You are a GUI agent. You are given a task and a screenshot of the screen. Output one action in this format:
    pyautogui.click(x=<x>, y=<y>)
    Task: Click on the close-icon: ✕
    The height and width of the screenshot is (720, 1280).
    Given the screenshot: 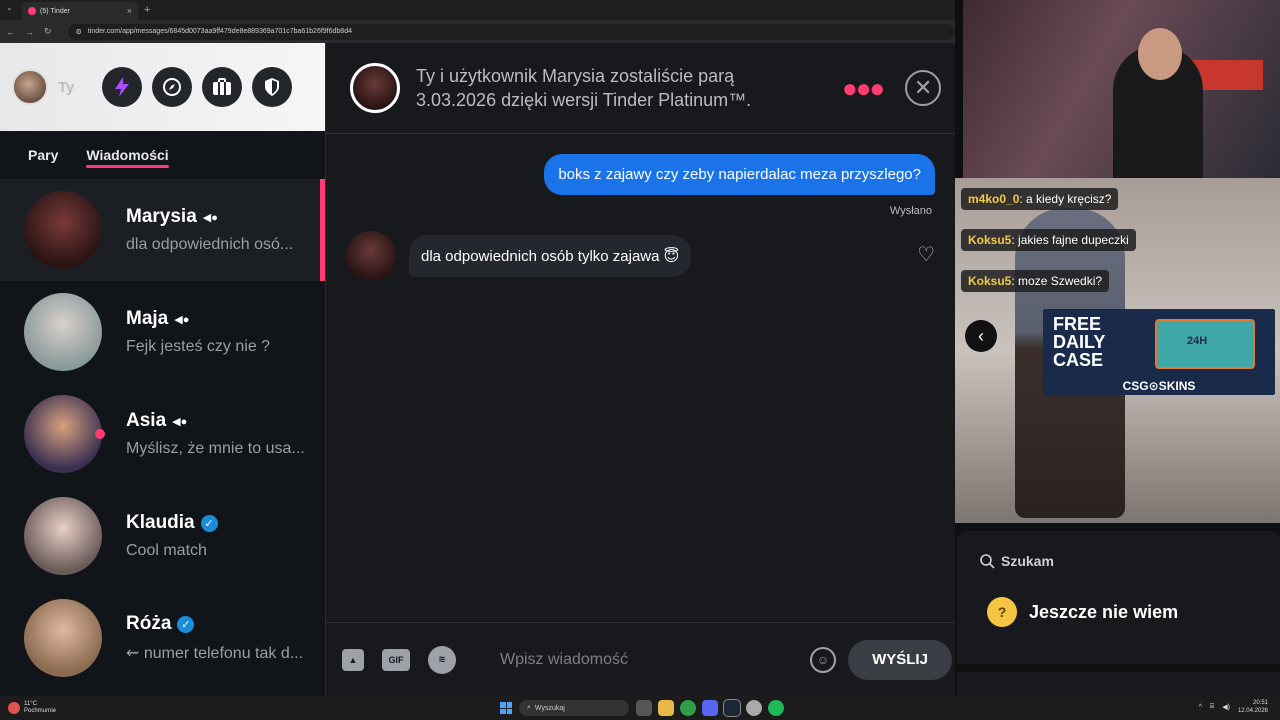 What is the action you would take?
    pyautogui.click(x=923, y=87)
    